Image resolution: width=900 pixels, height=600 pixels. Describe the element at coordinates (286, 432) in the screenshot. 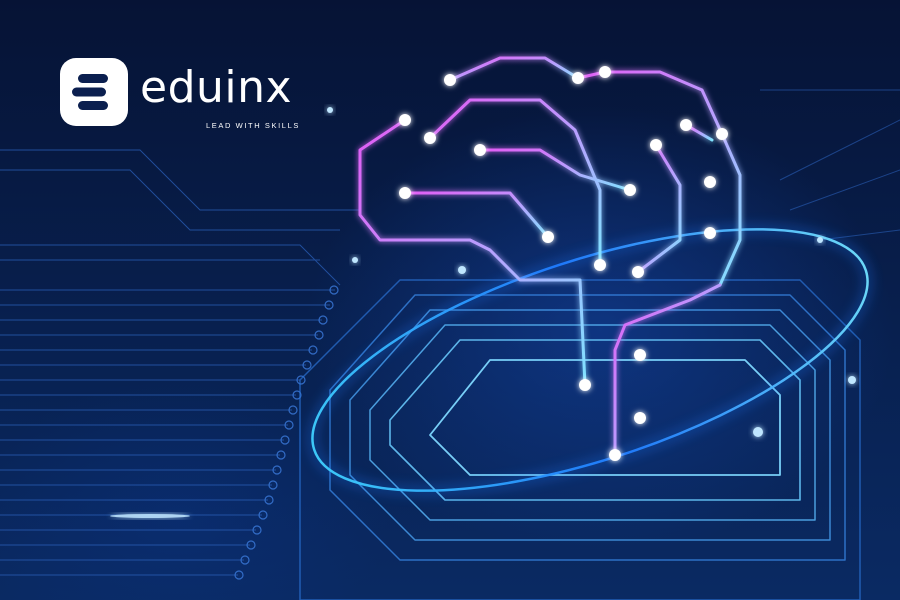

I see `left-circuit-pads` at that location.